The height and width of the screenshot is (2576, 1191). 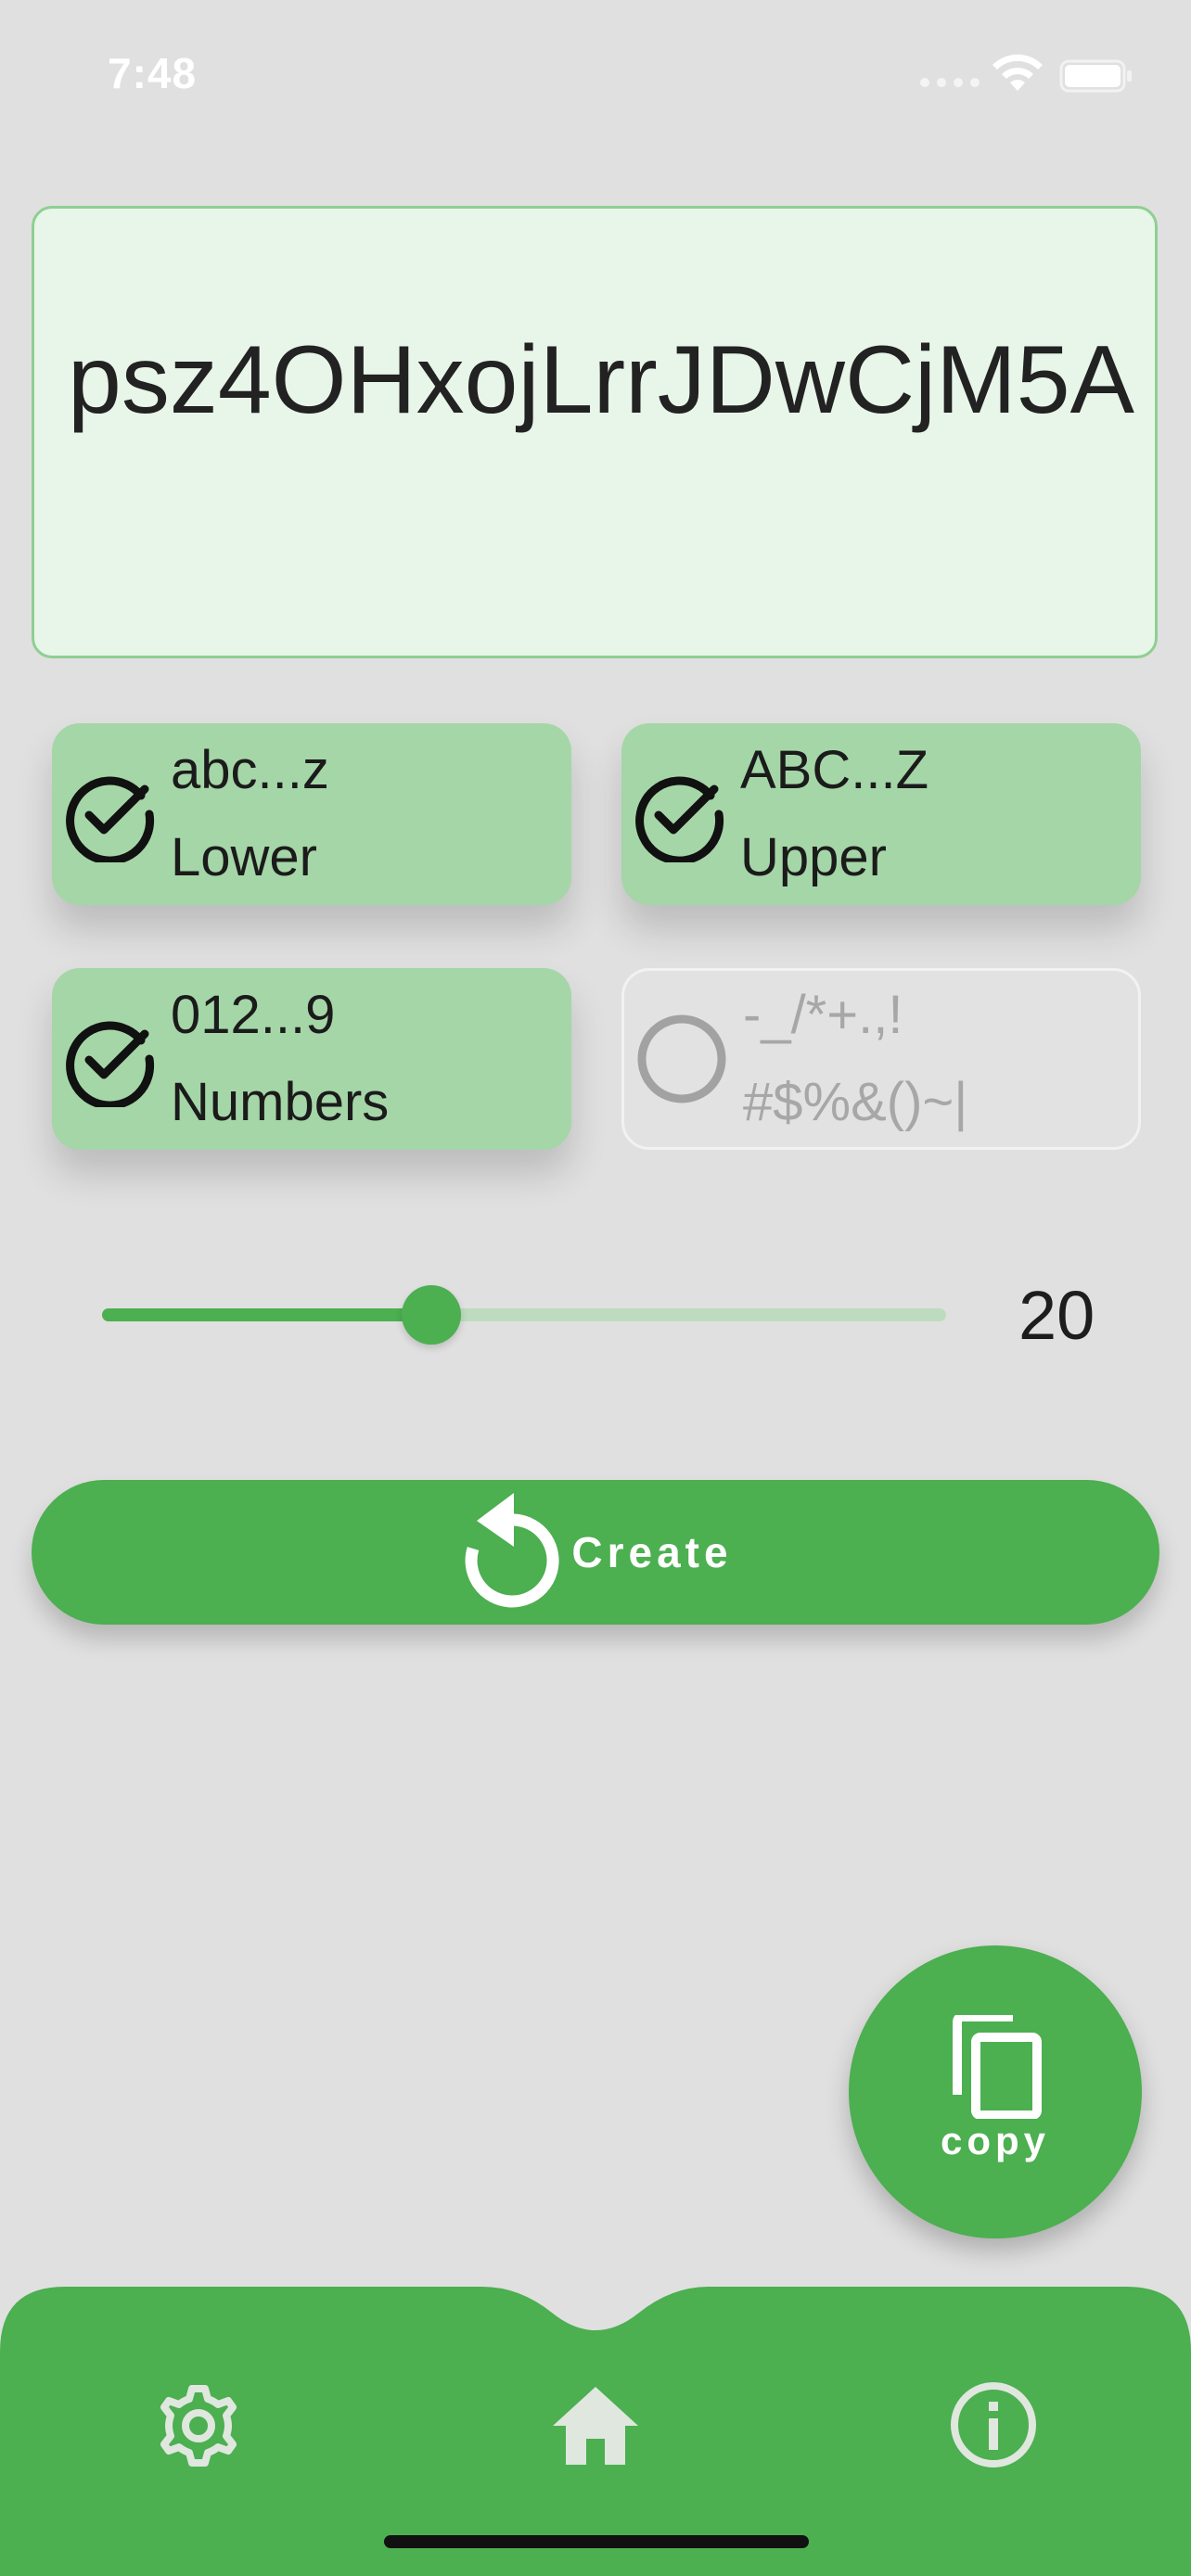 What do you see at coordinates (280, 1058) in the screenshot?
I see `numbers-label: 012...9 Numbers` at bounding box center [280, 1058].